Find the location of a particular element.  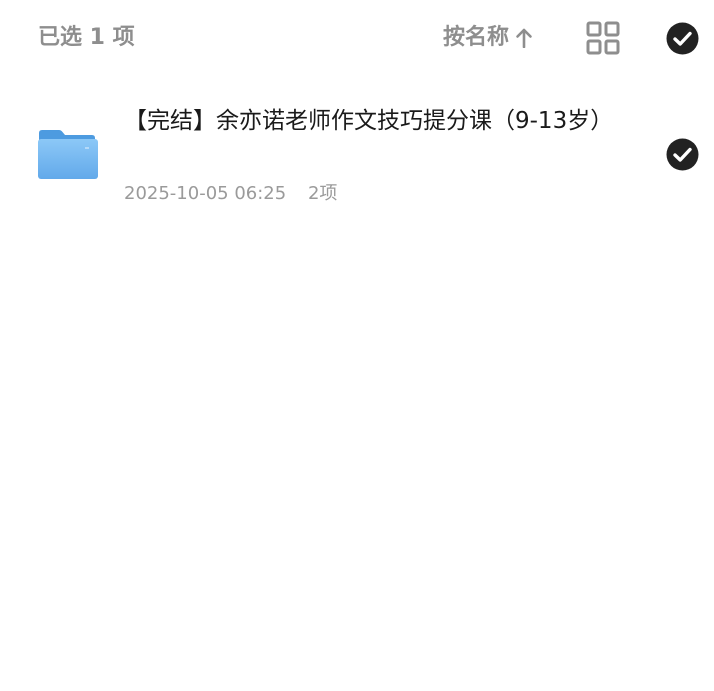

file-date: 2025-10-05 06:25 is located at coordinates (205, 193).